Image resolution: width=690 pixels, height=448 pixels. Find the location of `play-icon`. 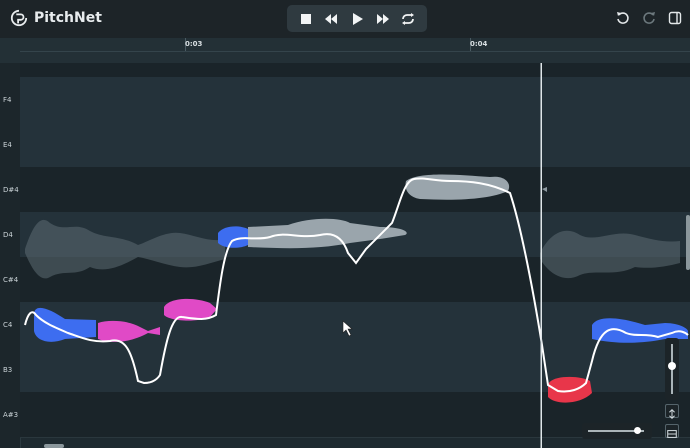

play-icon is located at coordinates (357, 18).